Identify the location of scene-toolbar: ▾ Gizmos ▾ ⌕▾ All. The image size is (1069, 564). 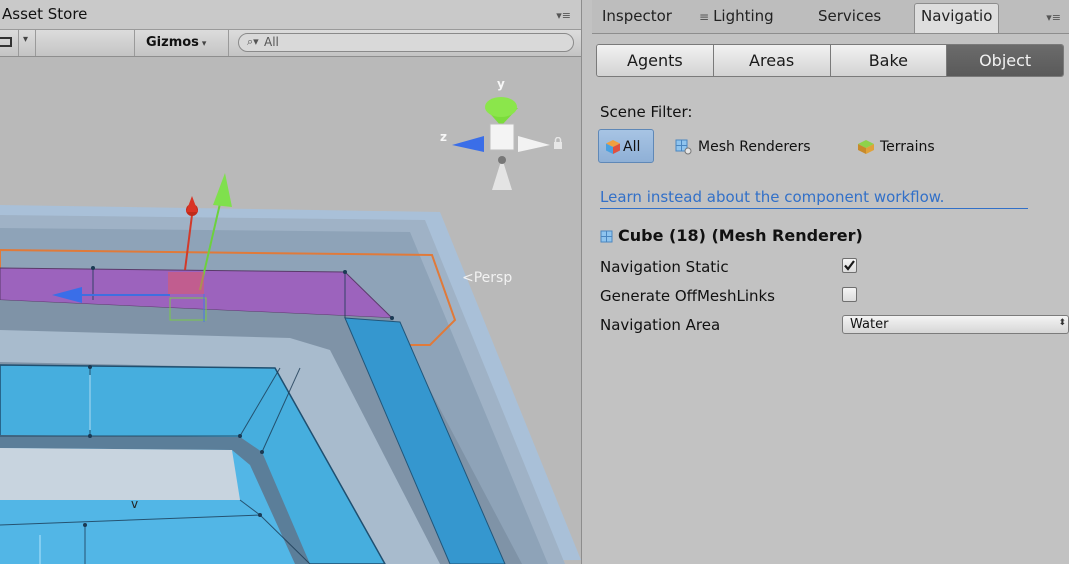
(290, 43).